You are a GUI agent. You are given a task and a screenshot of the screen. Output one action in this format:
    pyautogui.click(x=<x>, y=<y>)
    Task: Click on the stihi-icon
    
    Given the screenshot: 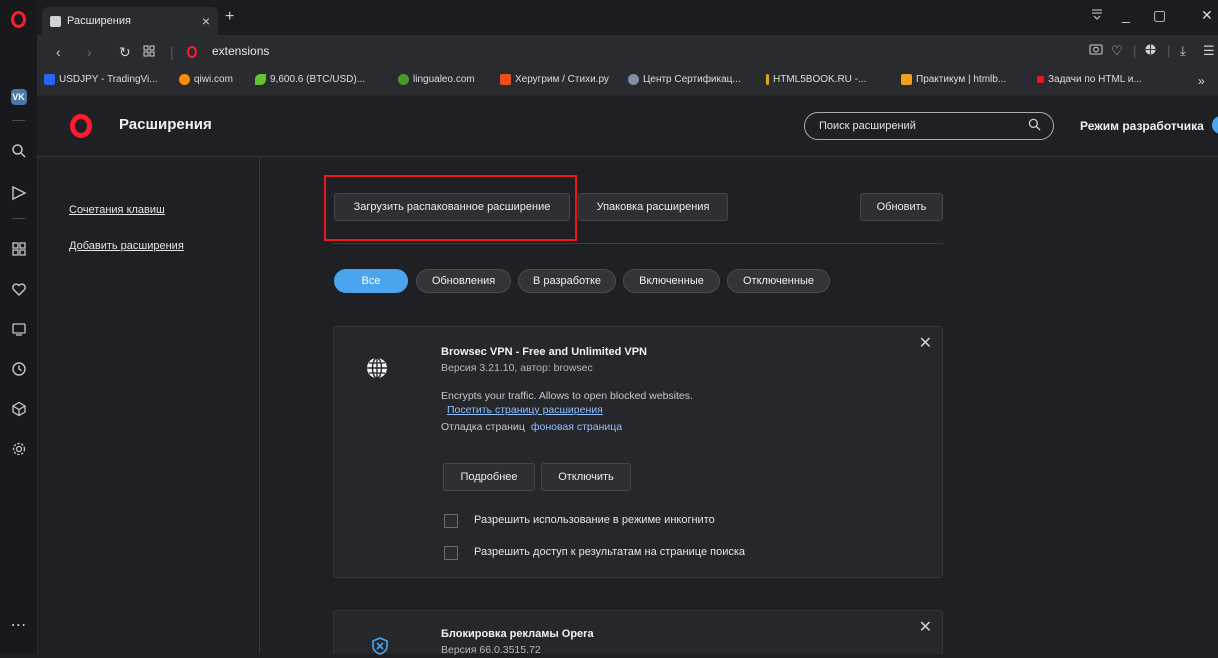 What is the action you would take?
    pyautogui.click(x=505, y=79)
    